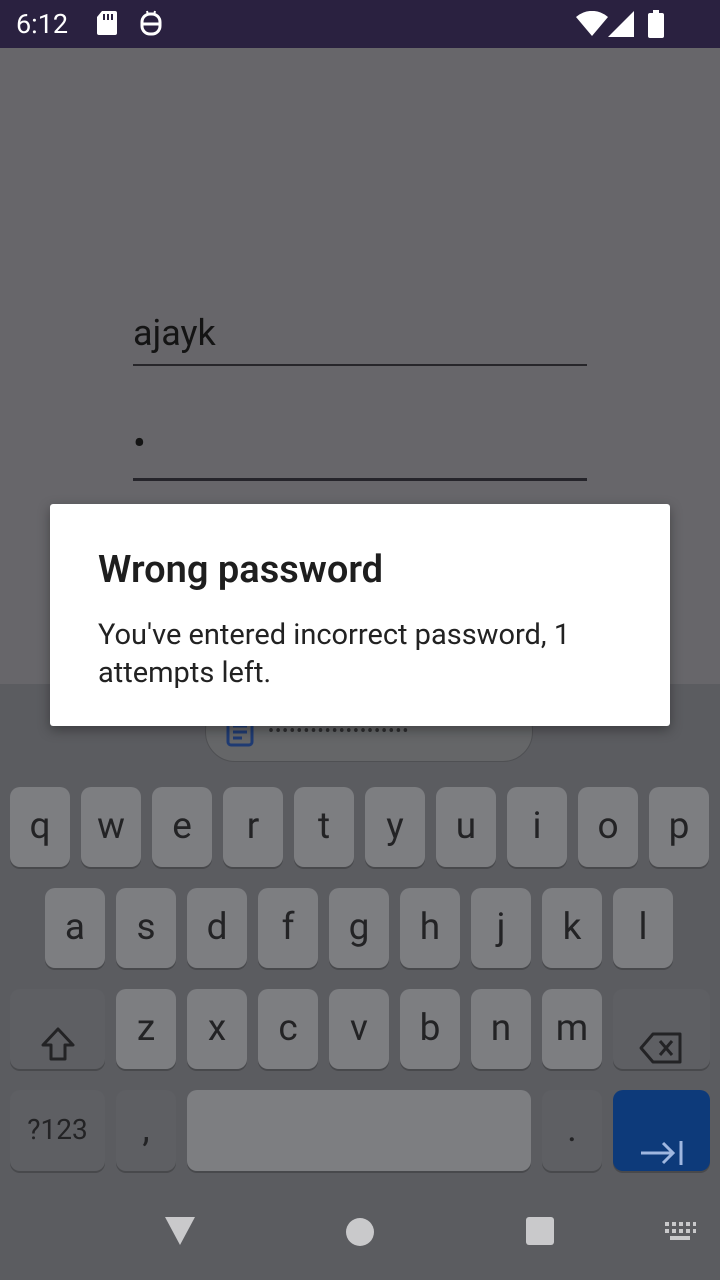 The height and width of the screenshot is (1280, 720). Describe the element at coordinates (572, 1029) in the screenshot. I see `key-m: m` at that location.